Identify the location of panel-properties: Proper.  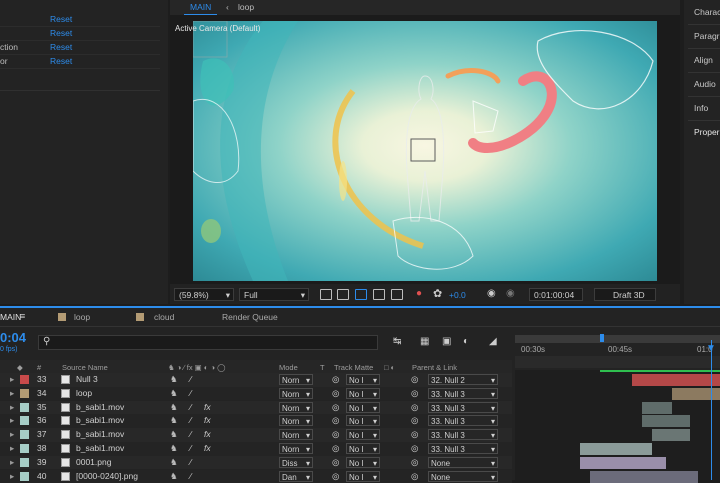
(707, 132).